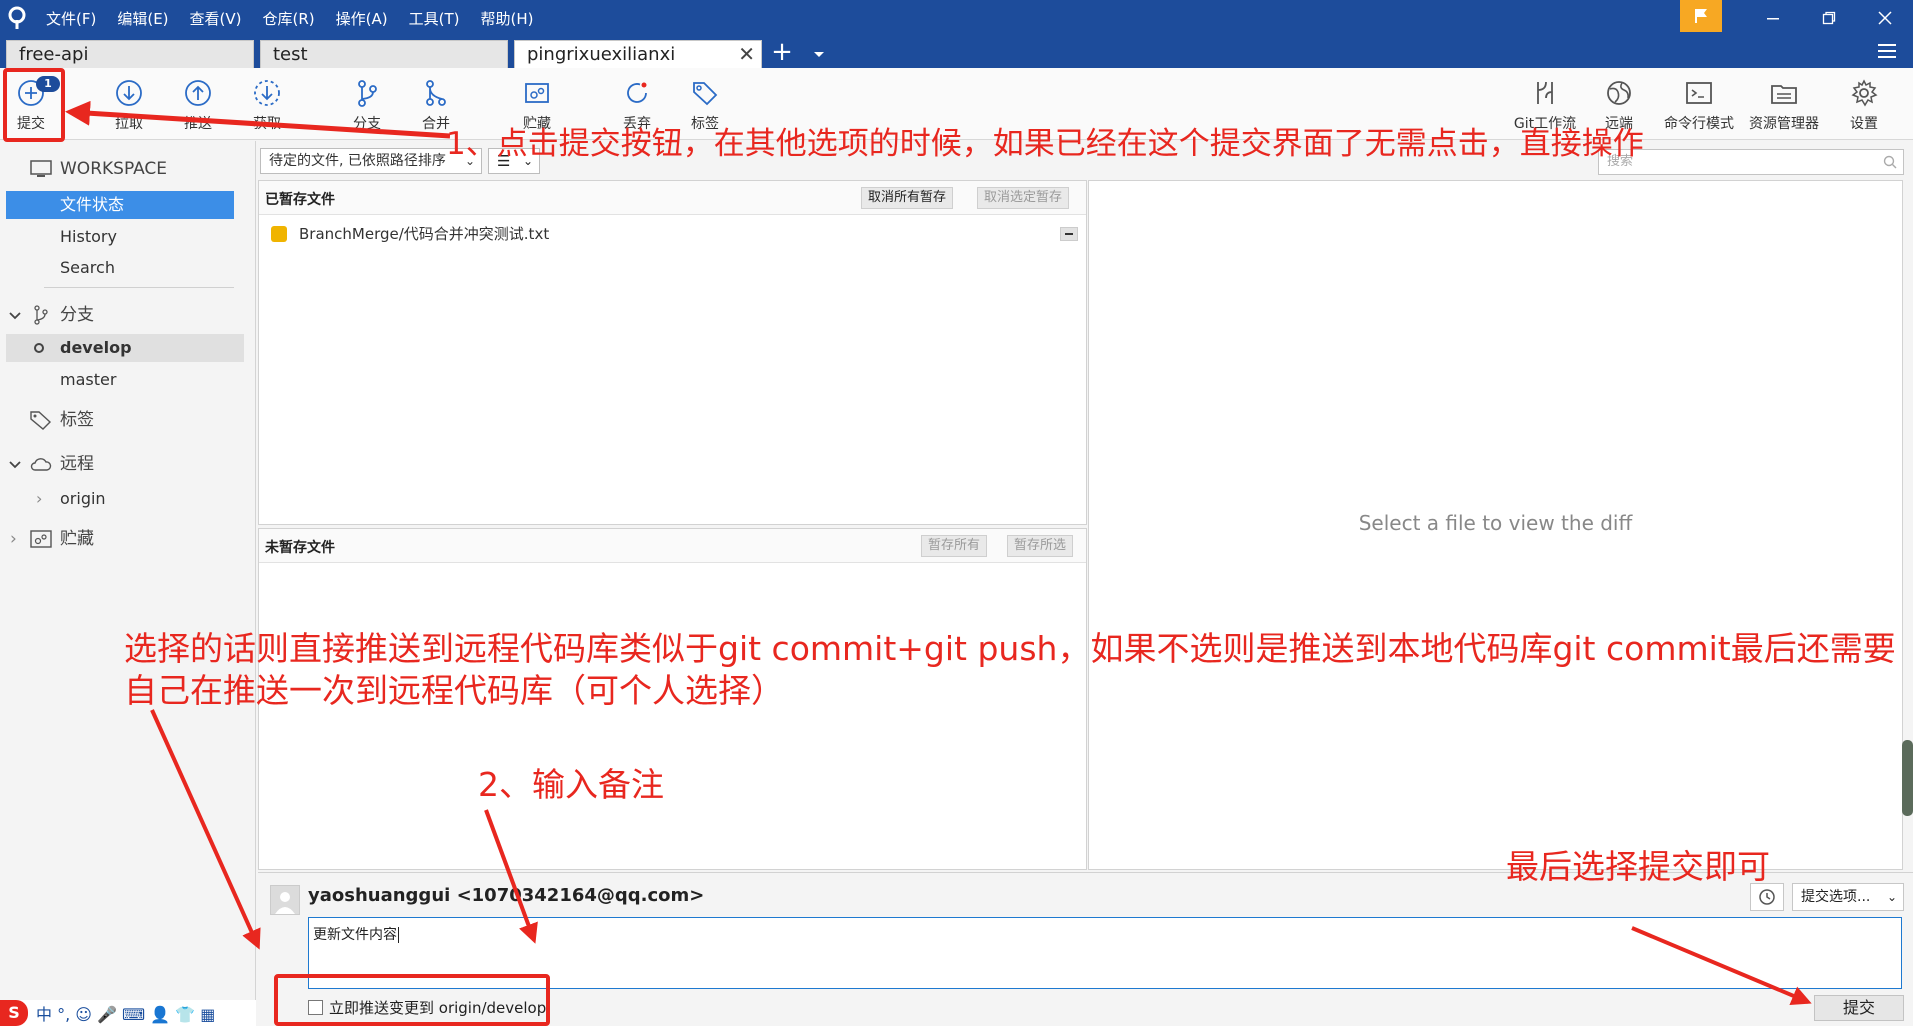 The image size is (1913, 1026). Describe the element at coordinates (123, 499) in the screenshot. I see `sidebar-remote-origin: › origin` at that location.